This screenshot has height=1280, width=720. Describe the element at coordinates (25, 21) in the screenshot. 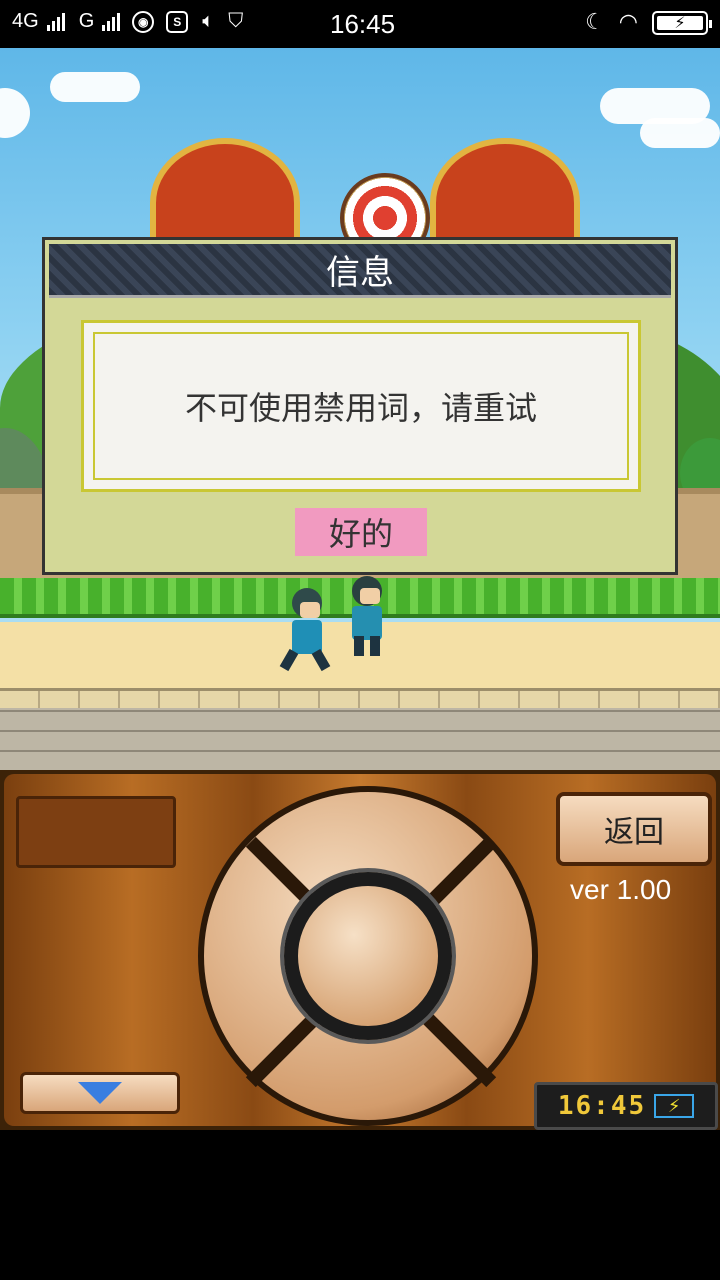

I see `network-4g-label: 4G` at that location.